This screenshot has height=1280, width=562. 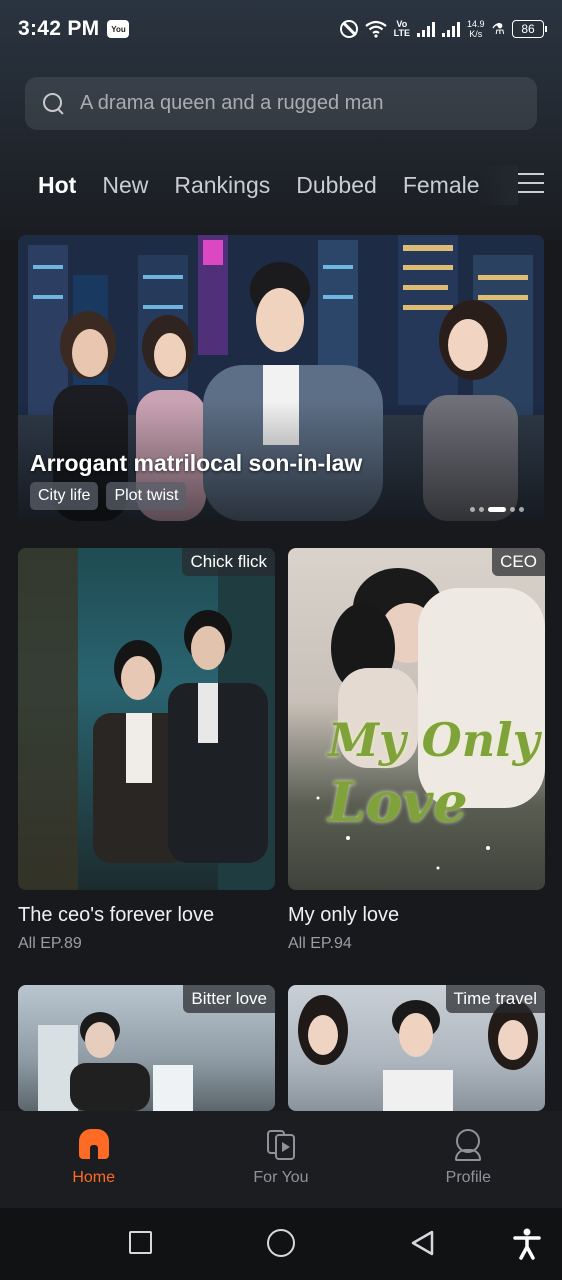 I want to click on profile-icon, so click(x=468, y=1145).